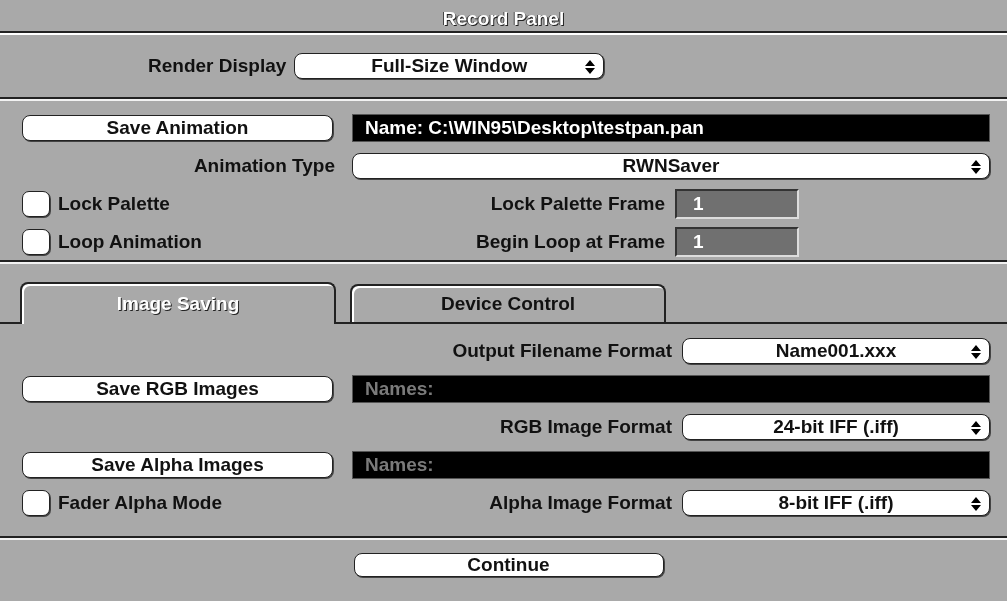 The height and width of the screenshot is (601, 1007). What do you see at coordinates (264, 166) in the screenshot?
I see `animation-type-label: Animation Type` at bounding box center [264, 166].